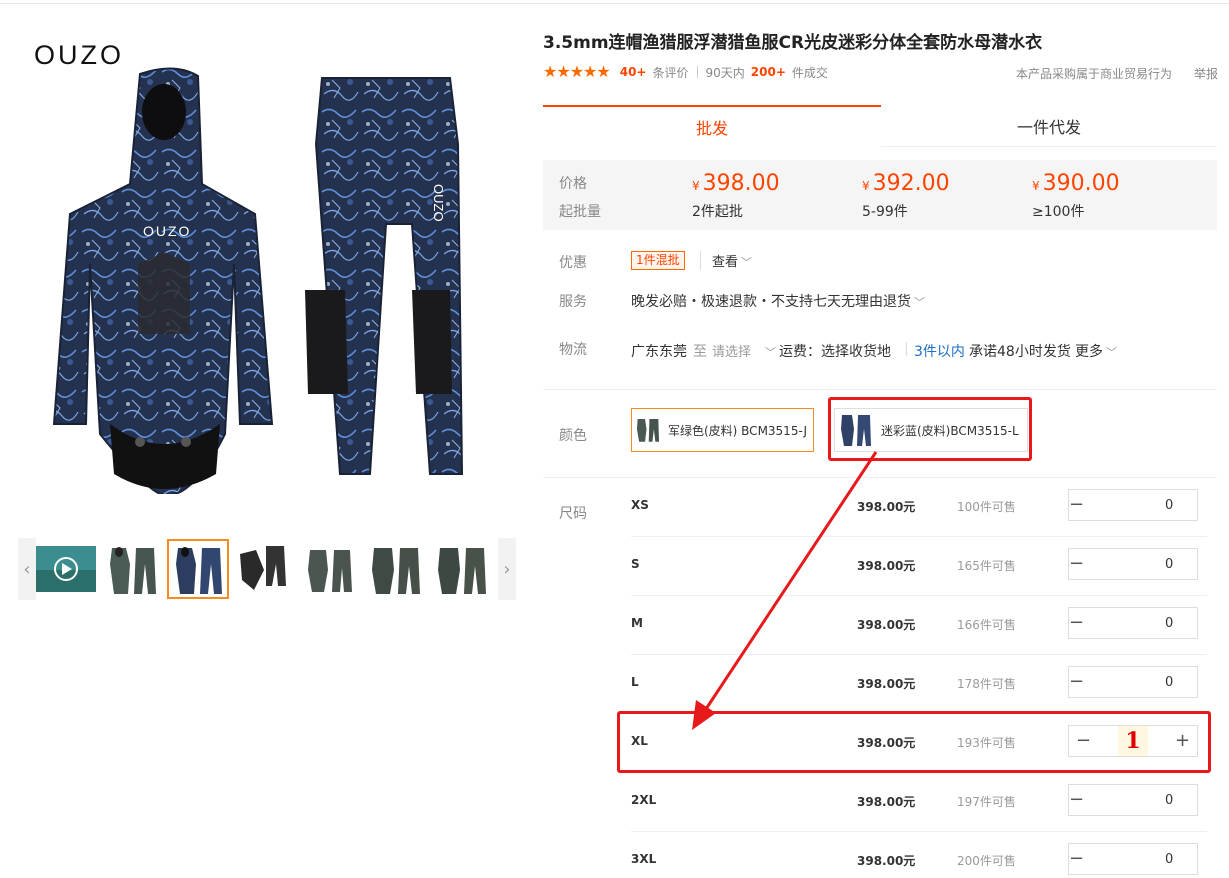 The width and height of the screenshot is (1229, 878). I want to click on color-label: 颜色, so click(573, 436).